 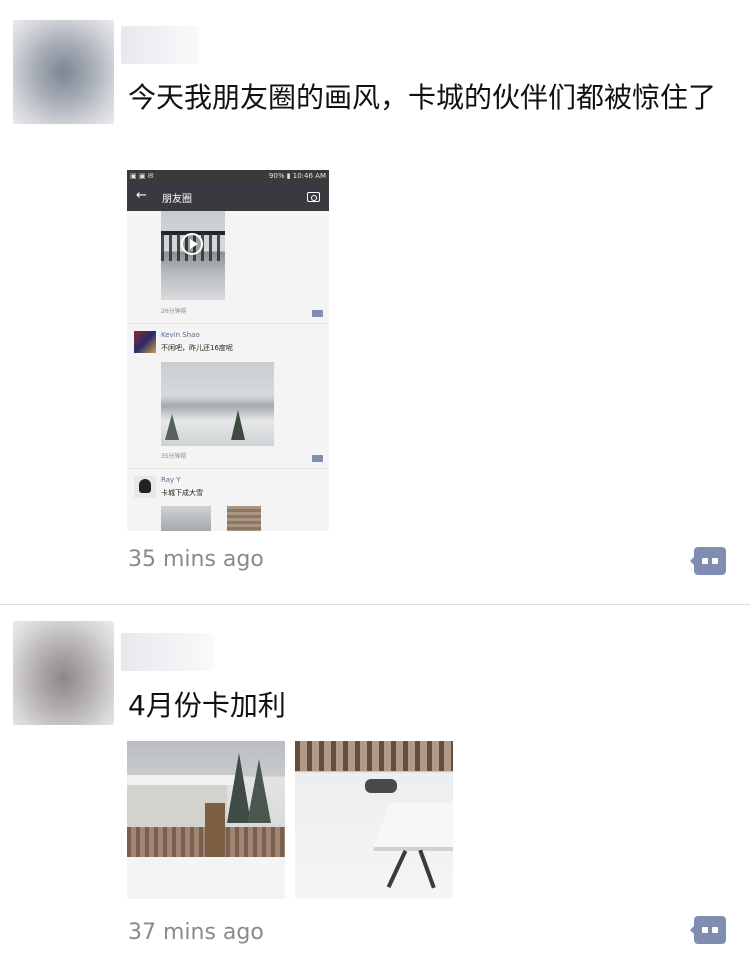 What do you see at coordinates (207, 705) in the screenshot?
I see `post-text: 4月份卡加利` at bounding box center [207, 705].